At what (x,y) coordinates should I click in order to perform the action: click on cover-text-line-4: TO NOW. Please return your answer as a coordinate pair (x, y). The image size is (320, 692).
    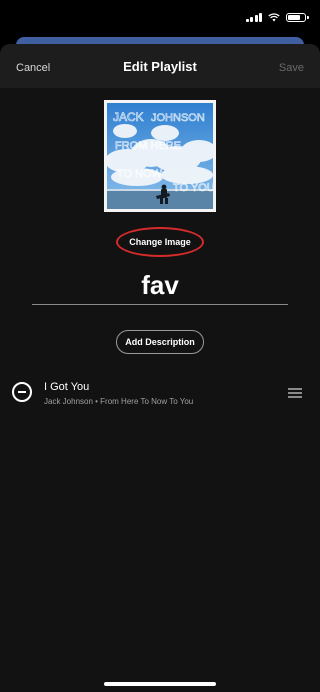
    Looking at the image, I should click on (140, 174).